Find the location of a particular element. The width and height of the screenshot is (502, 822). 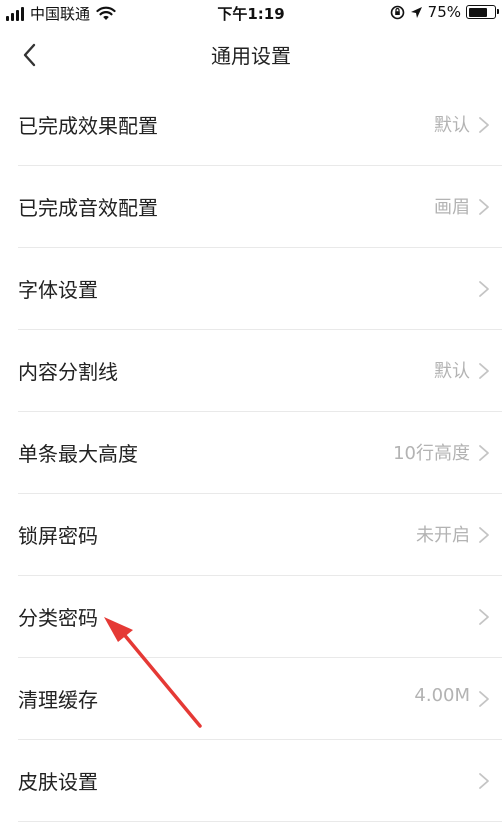

settings-row-label: 单条最大高度 is located at coordinates (78, 454).